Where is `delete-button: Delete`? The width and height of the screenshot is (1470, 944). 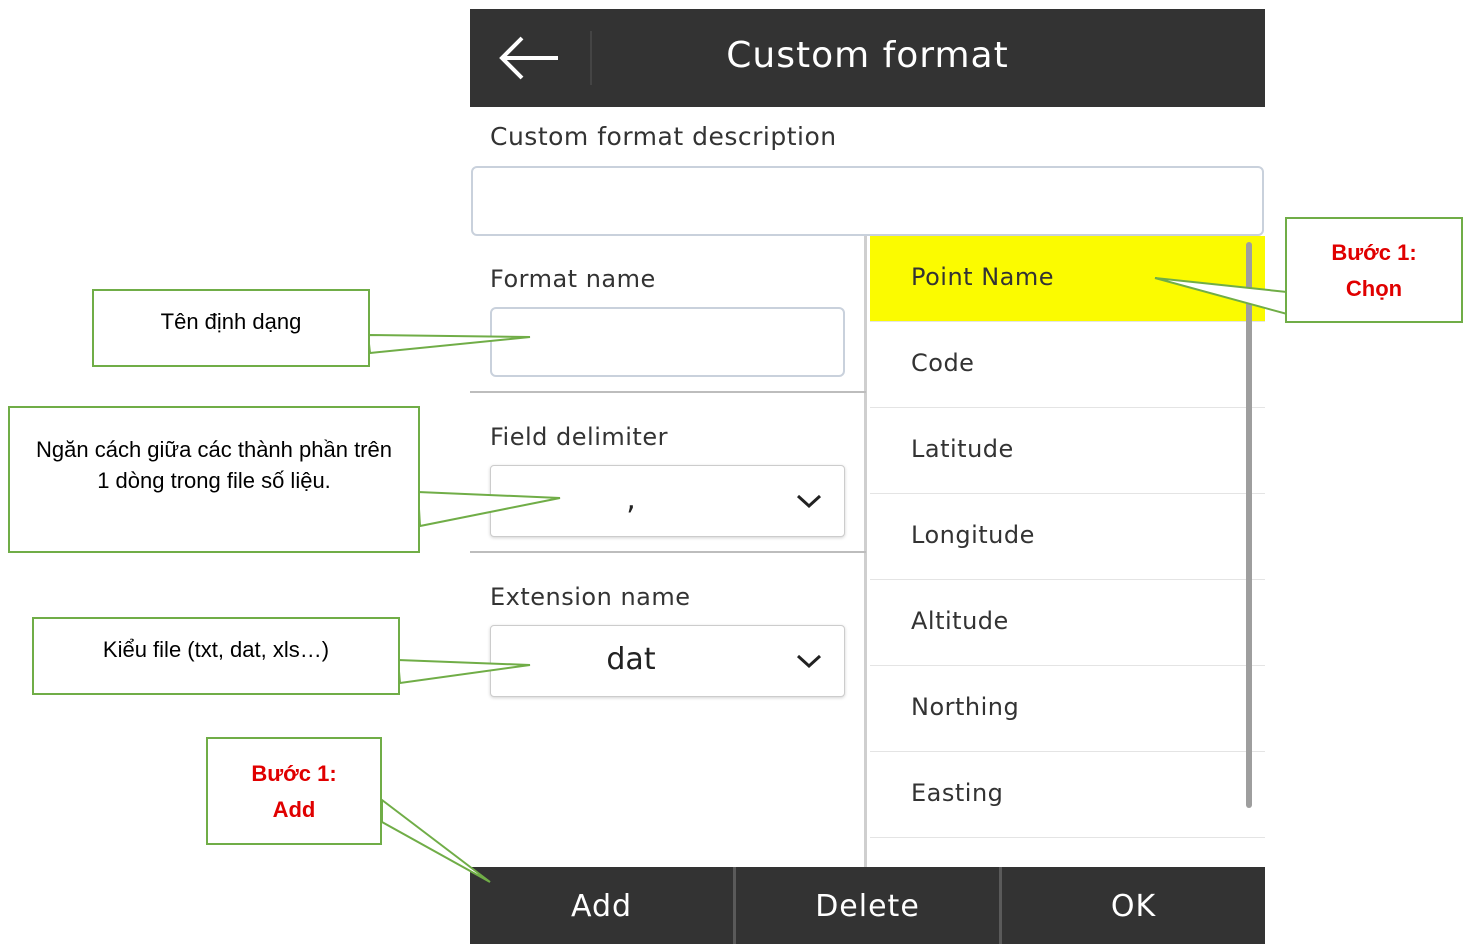
delete-button: Delete is located at coordinates (866, 905).